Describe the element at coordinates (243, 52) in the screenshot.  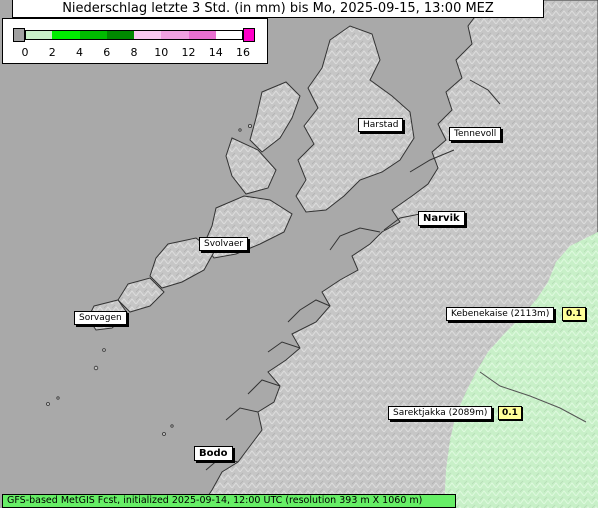
I see `legend-tick-label: 16` at that location.